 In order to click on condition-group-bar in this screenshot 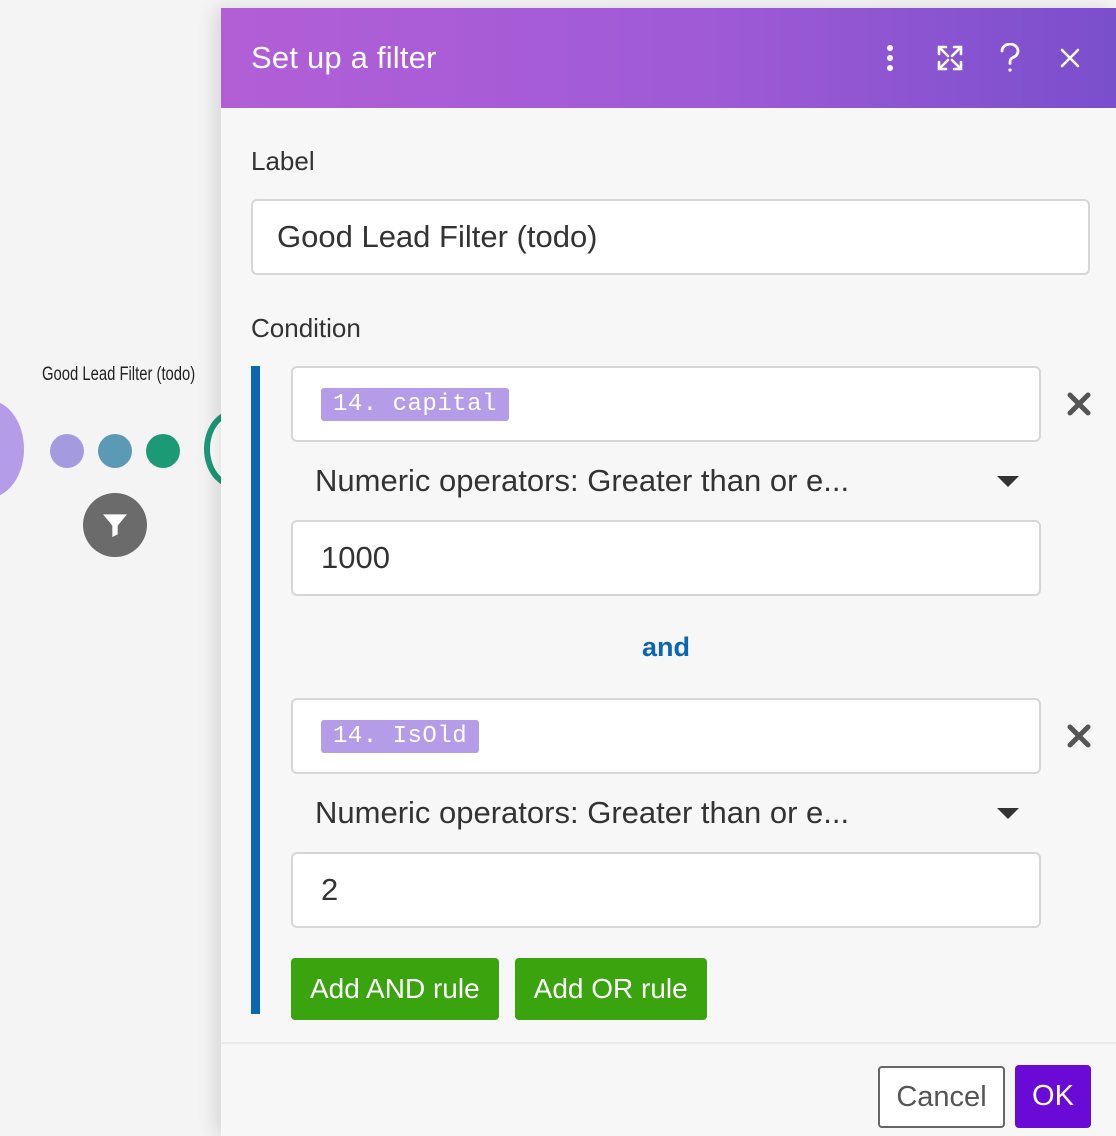, I will do `click(255, 690)`.